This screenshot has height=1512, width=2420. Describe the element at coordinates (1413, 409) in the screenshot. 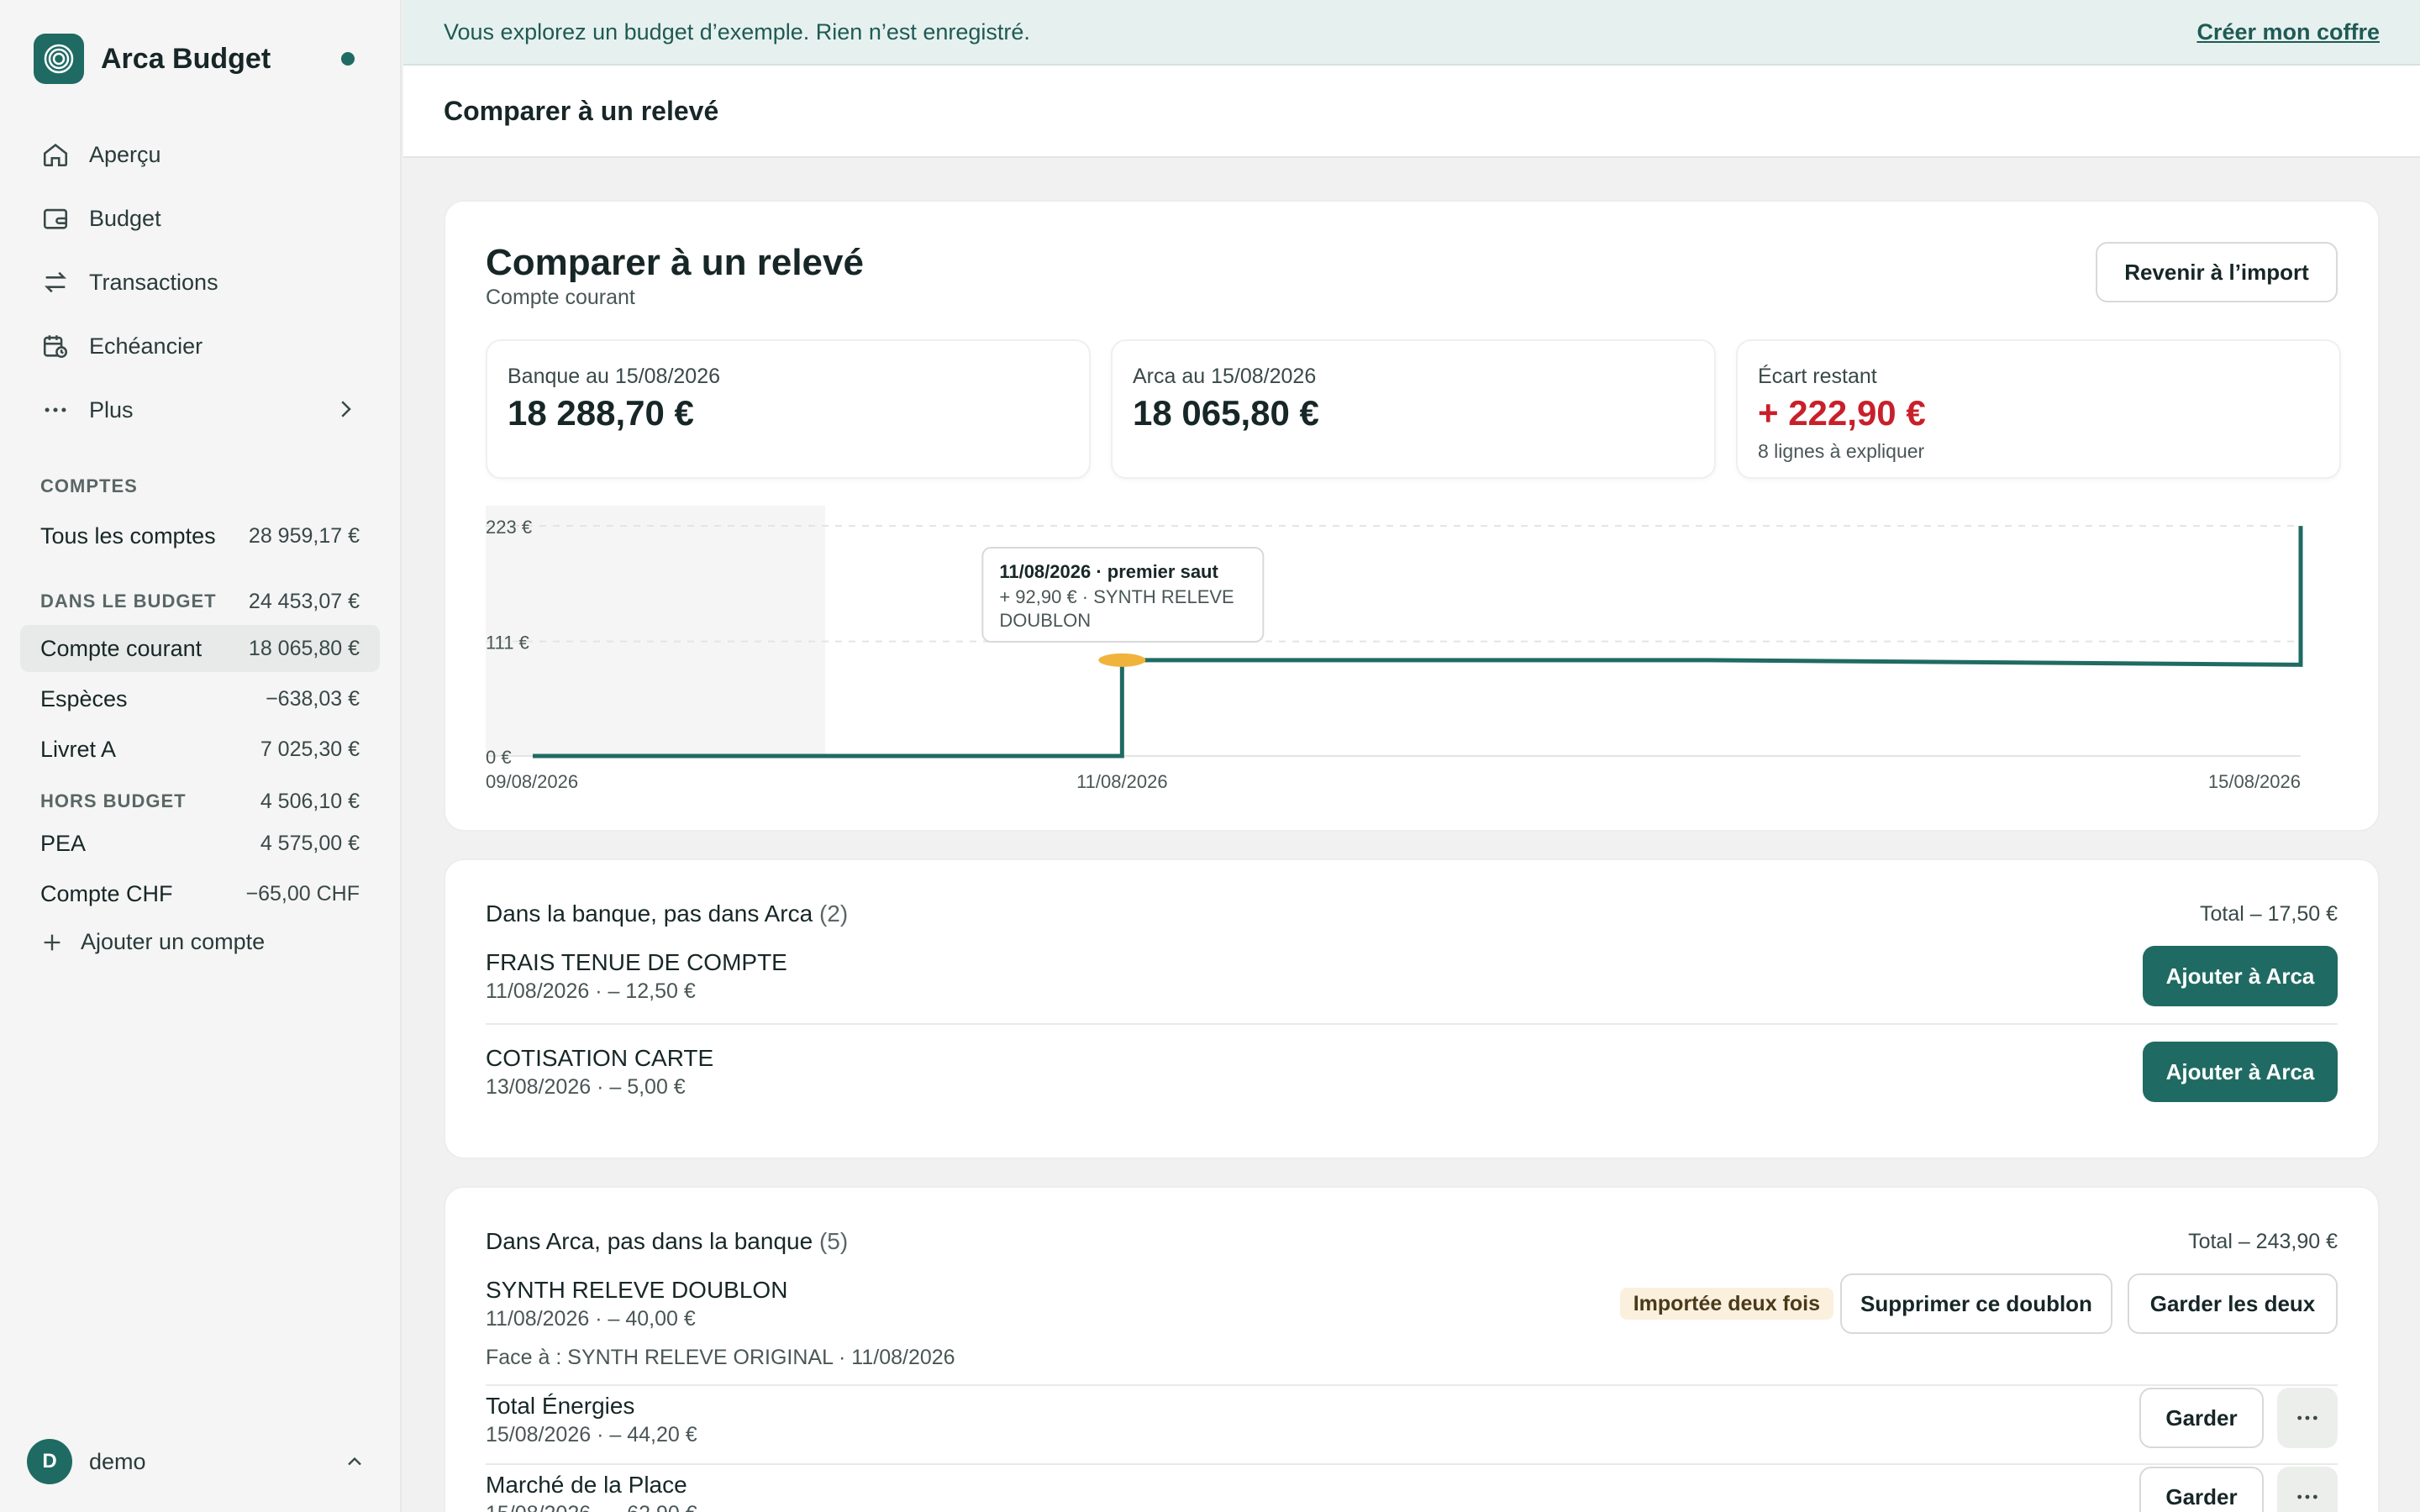

I see `stat-arca-balance: Arca au 15/08/2026 18 065,80 €` at that location.